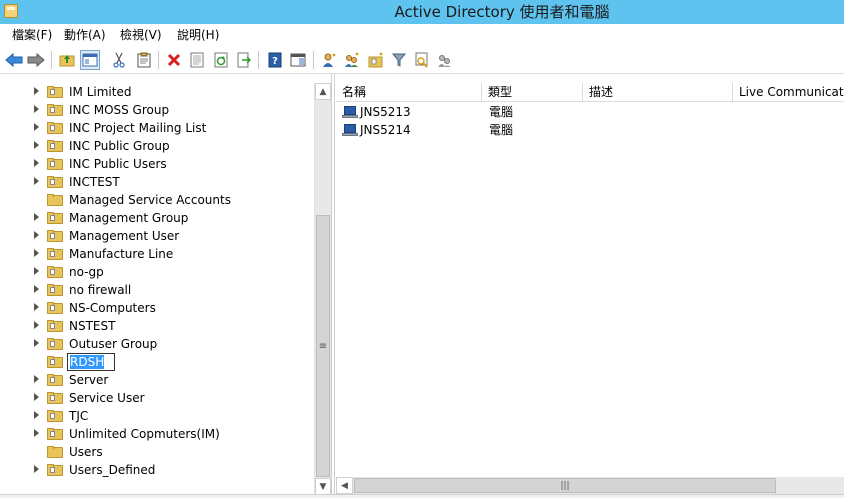 Image resolution: width=844 pixels, height=498 pixels. I want to click on filter-icon, so click(399, 60).